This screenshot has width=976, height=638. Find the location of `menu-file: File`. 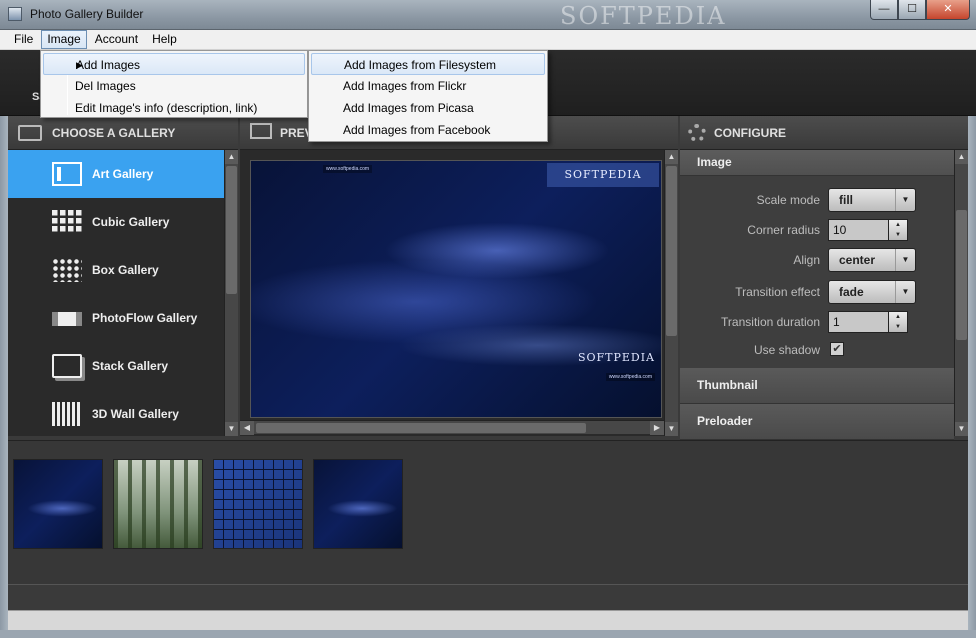

menu-file: File is located at coordinates (23, 39).